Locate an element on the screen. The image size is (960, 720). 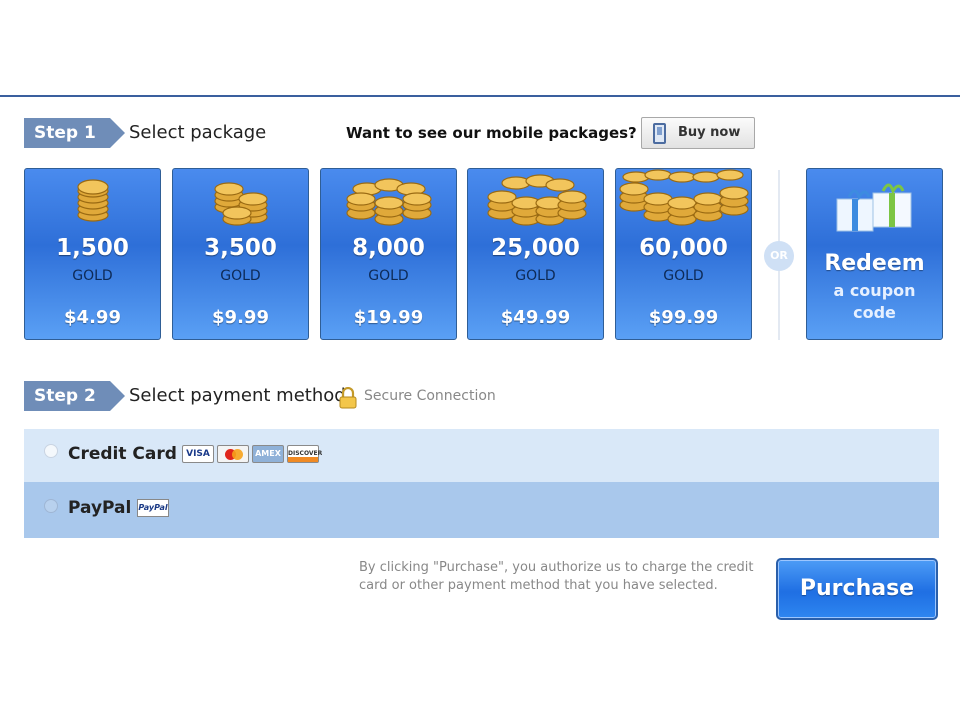
credit-card-label: Credit Card is located at coordinates (122, 454).